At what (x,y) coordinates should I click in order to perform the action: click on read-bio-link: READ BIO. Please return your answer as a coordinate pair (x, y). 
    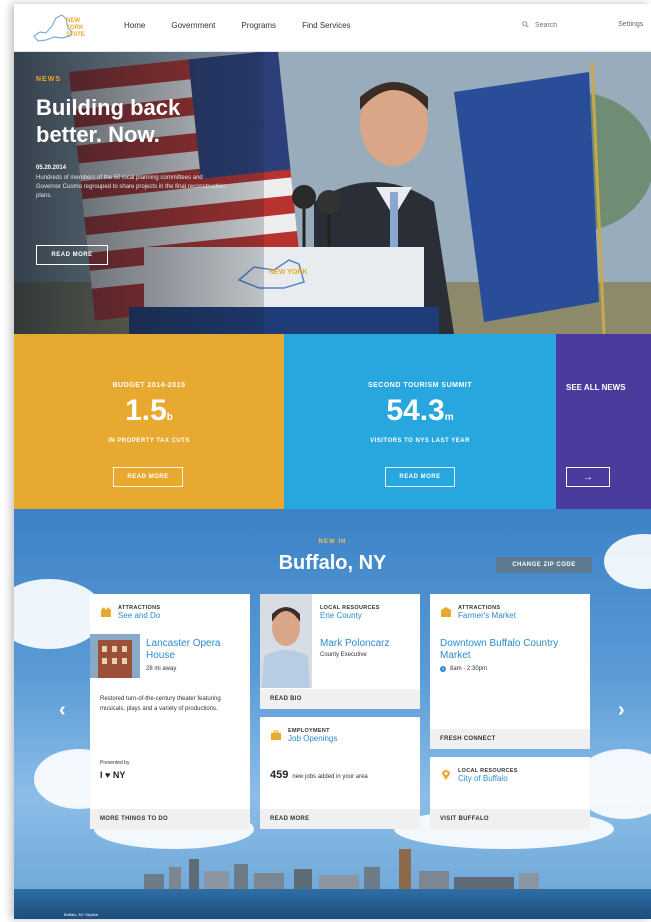
    Looking at the image, I should click on (340, 699).